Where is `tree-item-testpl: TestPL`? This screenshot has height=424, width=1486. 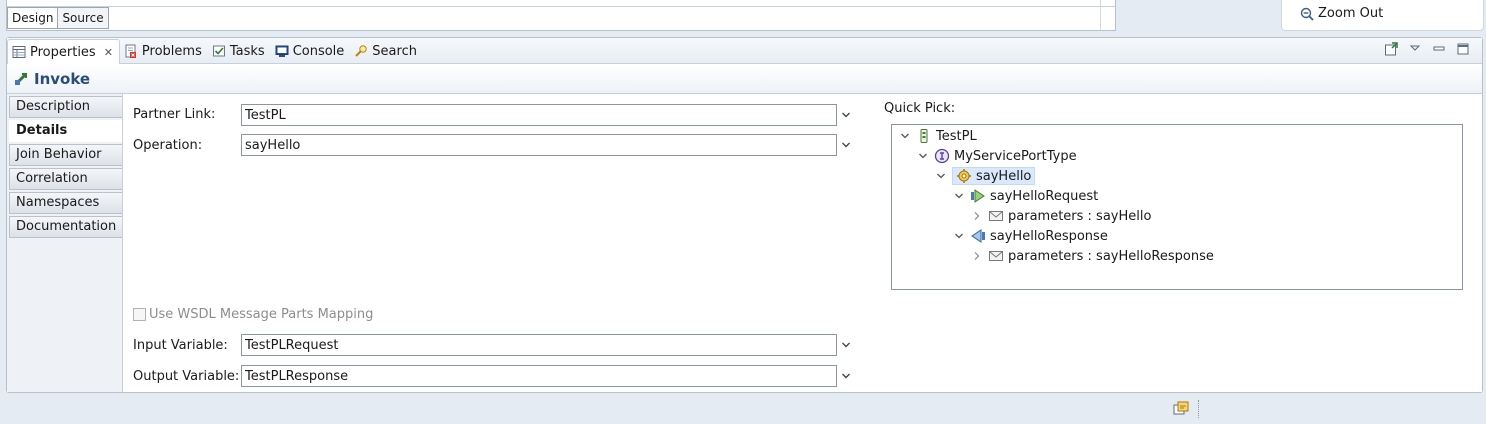 tree-item-testpl: TestPL is located at coordinates (937, 136).